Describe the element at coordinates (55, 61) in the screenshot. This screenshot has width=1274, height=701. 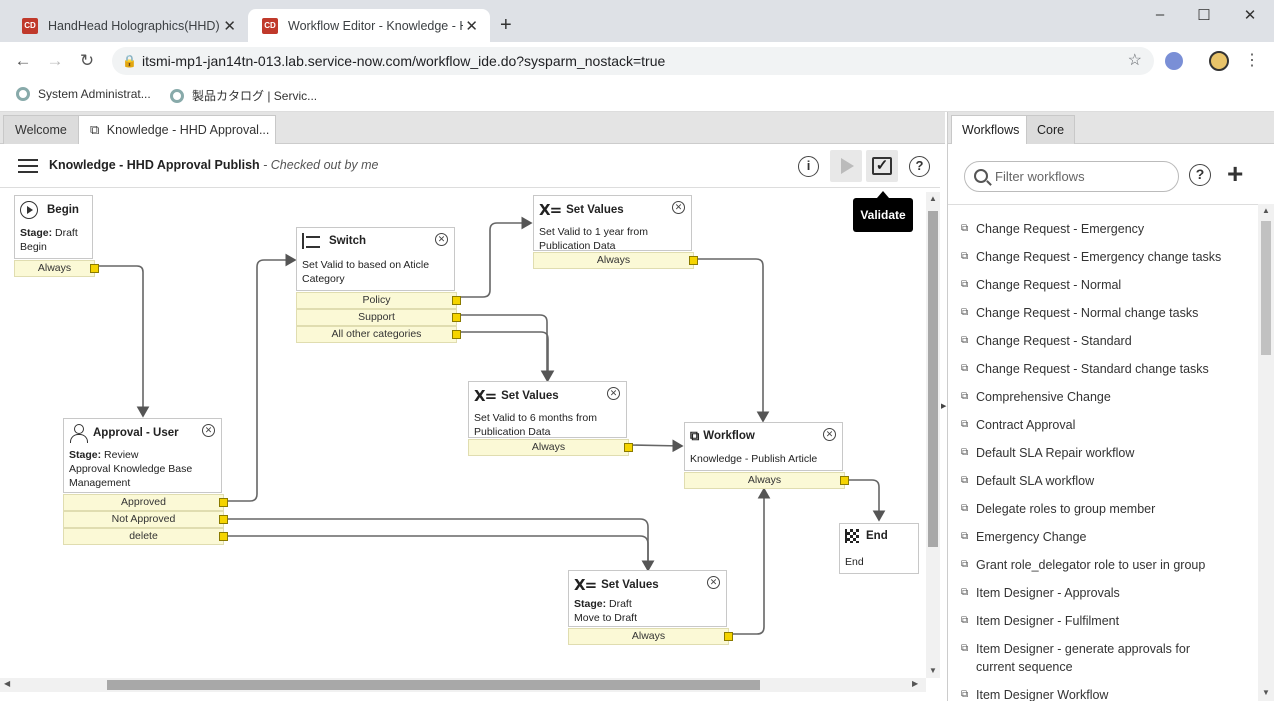
I see `forward-arrow-icon: →` at that location.